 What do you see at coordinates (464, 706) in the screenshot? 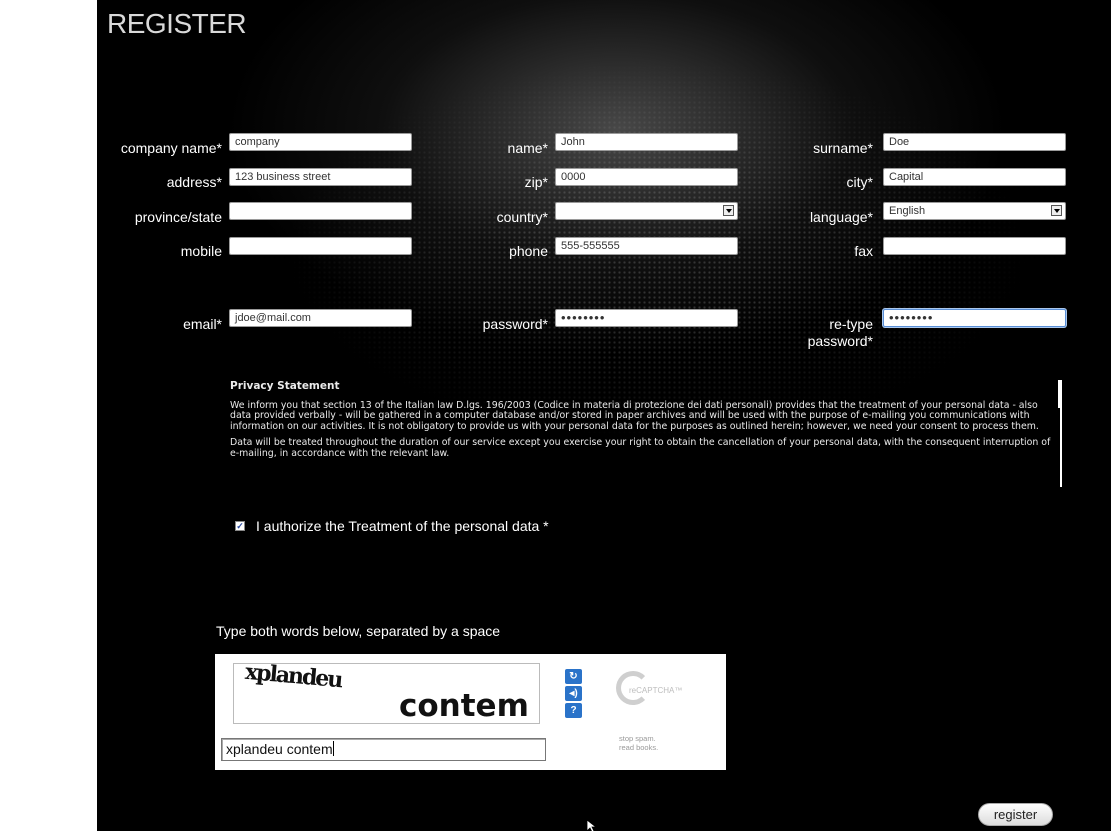
I see `captcha-word-2: contem` at bounding box center [464, 706].